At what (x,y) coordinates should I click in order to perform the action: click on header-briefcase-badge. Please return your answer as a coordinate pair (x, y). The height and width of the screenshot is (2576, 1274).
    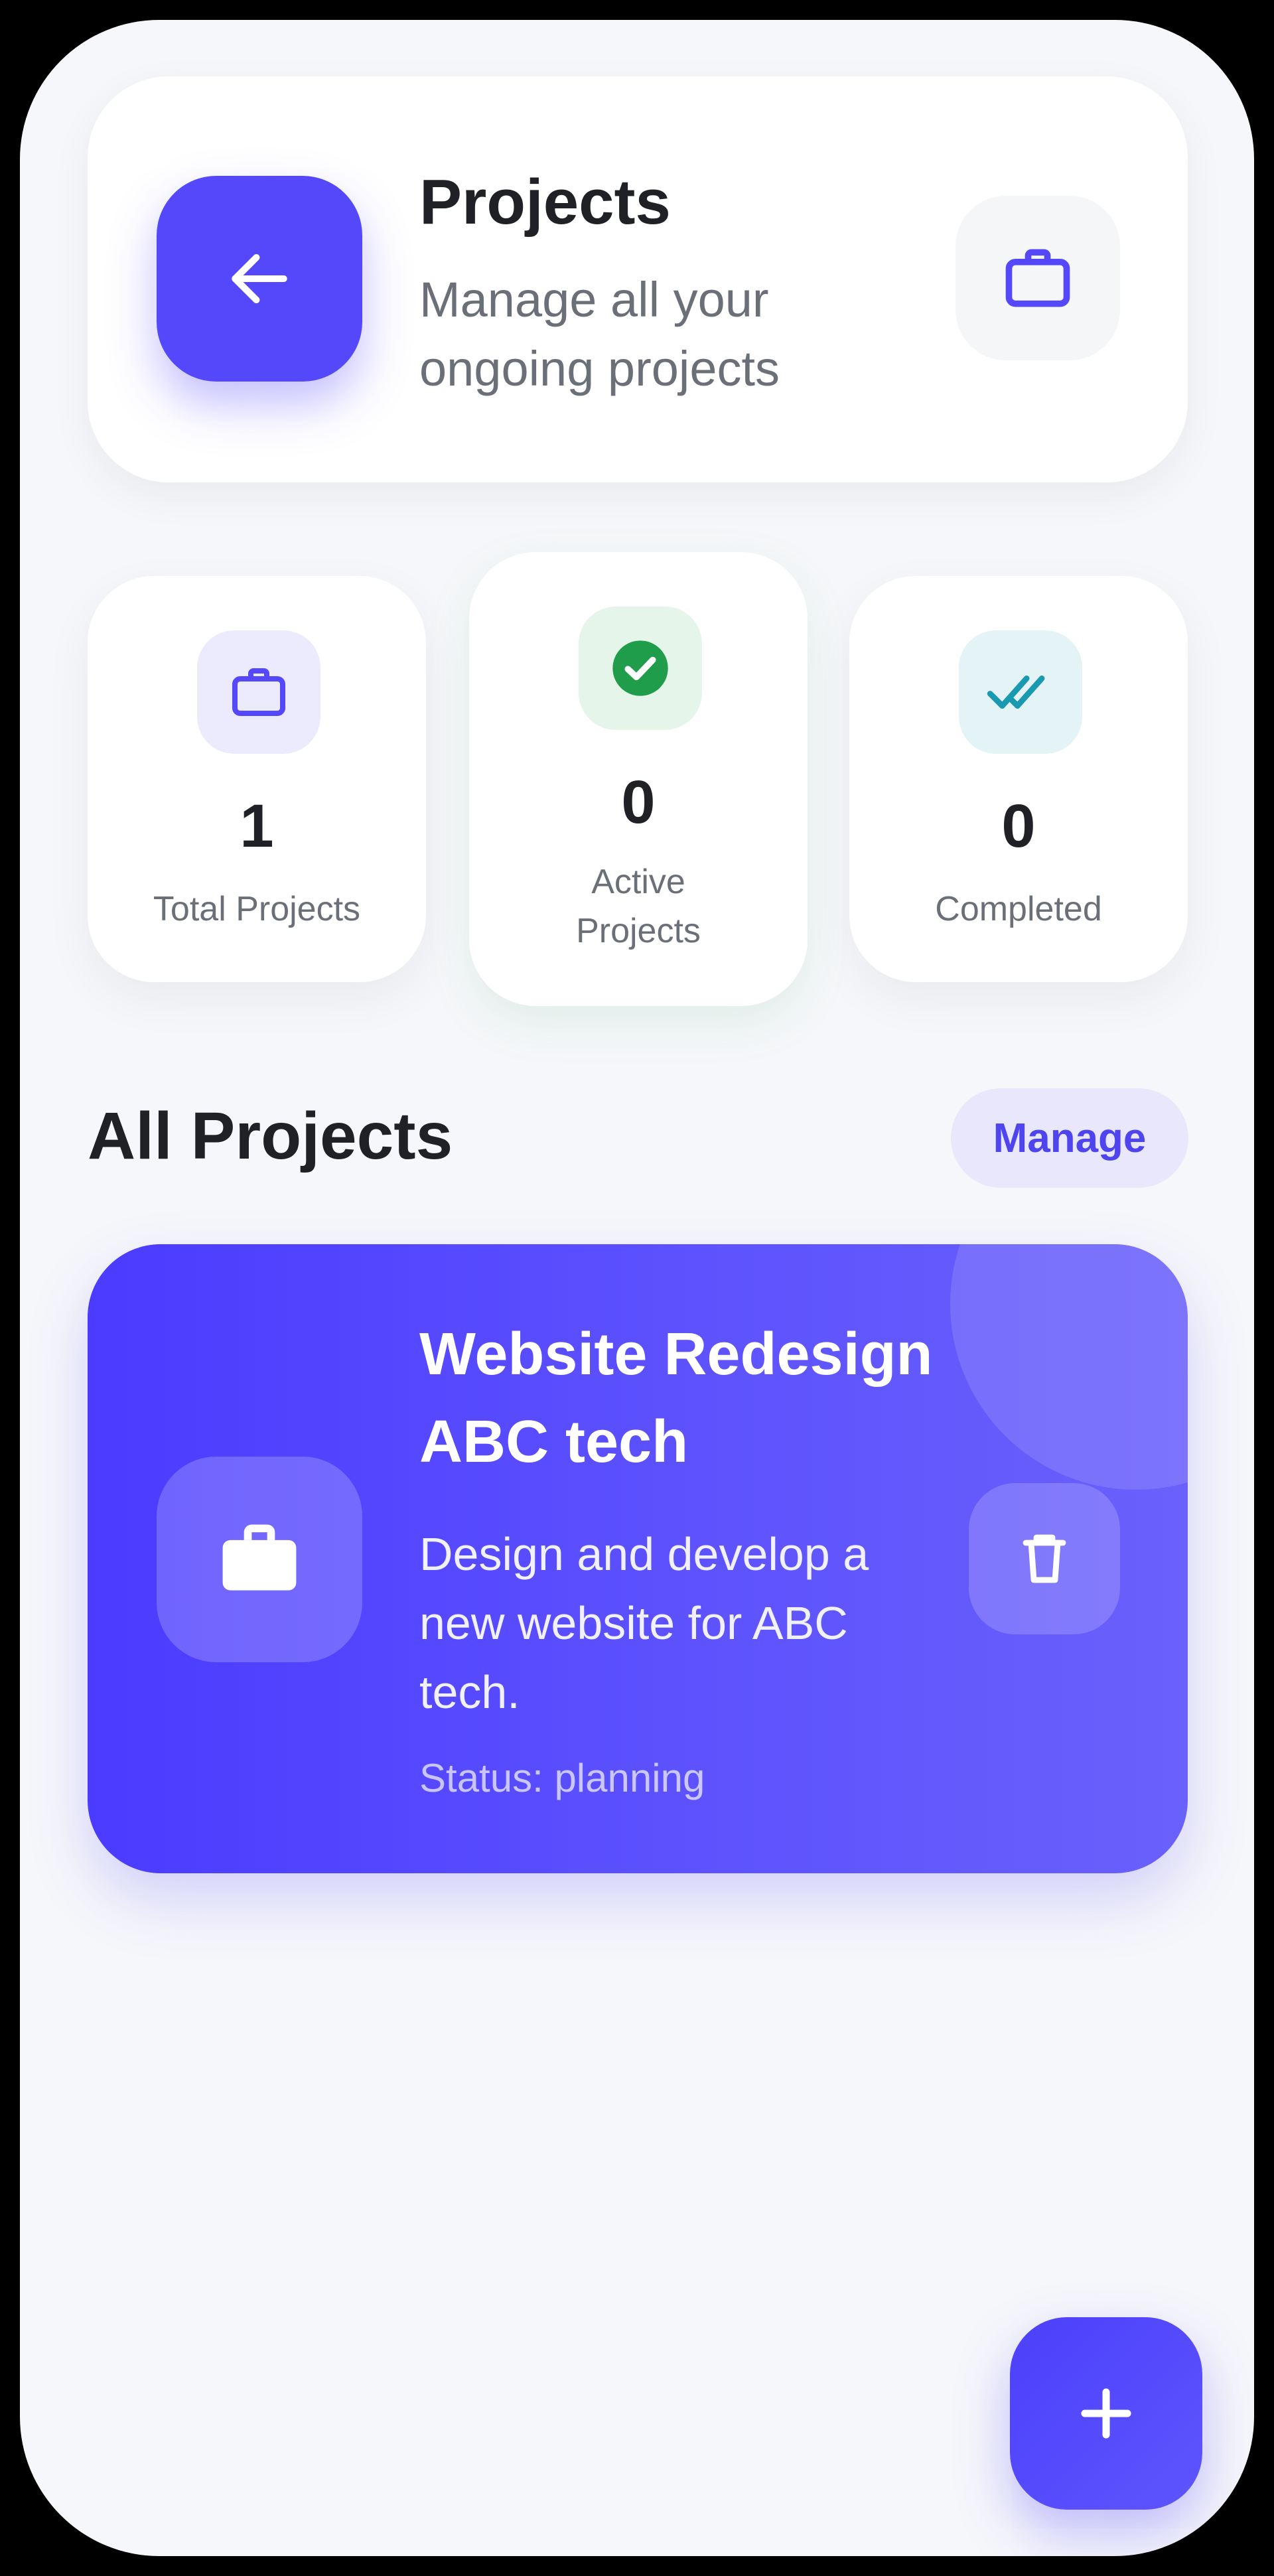
    Looking at the image, I should click on (1038, 278).